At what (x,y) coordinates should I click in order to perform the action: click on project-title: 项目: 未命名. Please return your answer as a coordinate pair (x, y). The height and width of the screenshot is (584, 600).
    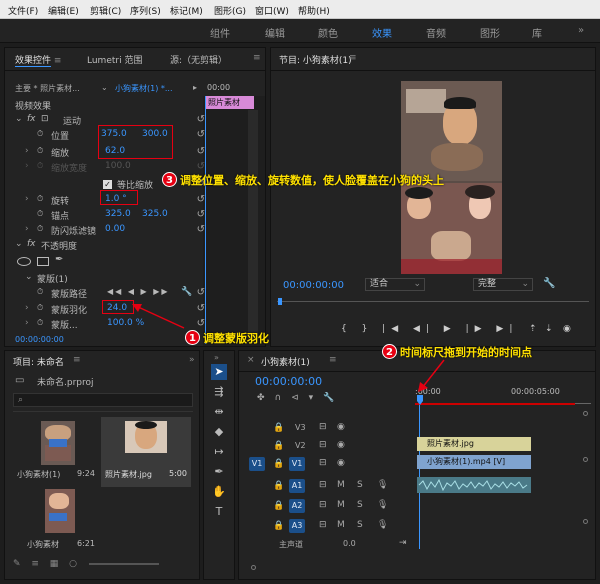
    Looking at the image, I should click on (38, 361).